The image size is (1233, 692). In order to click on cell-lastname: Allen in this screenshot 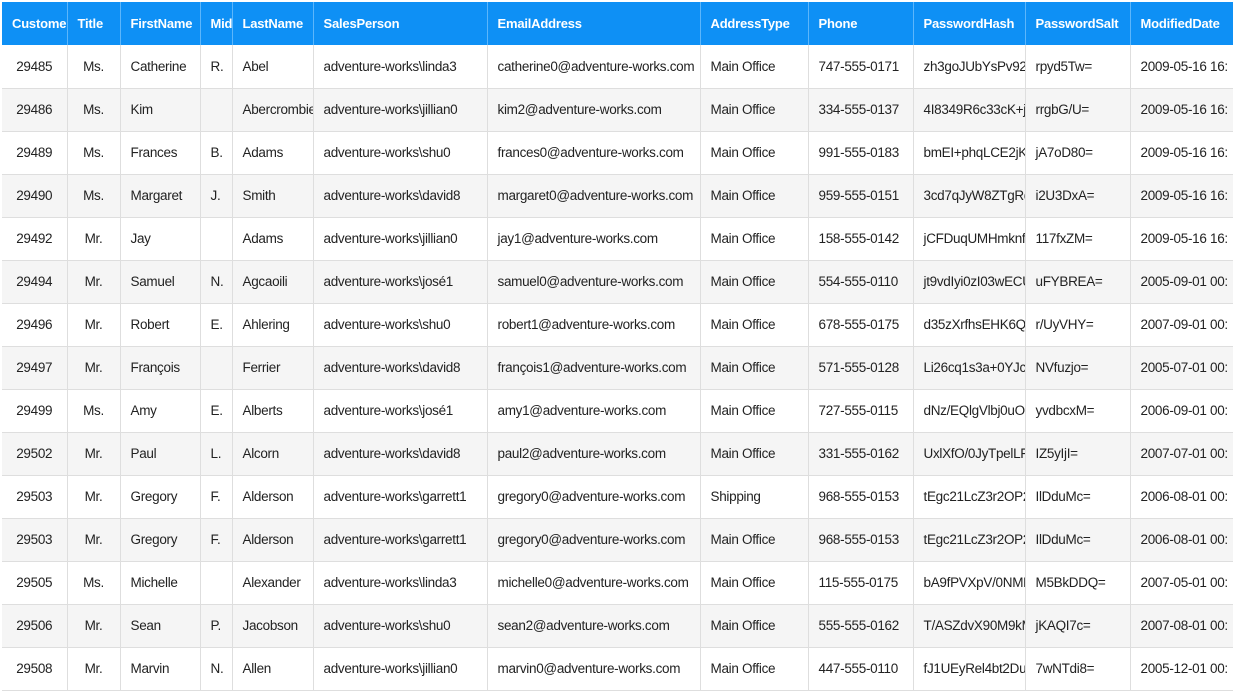, I will do `click(273, 669)`.